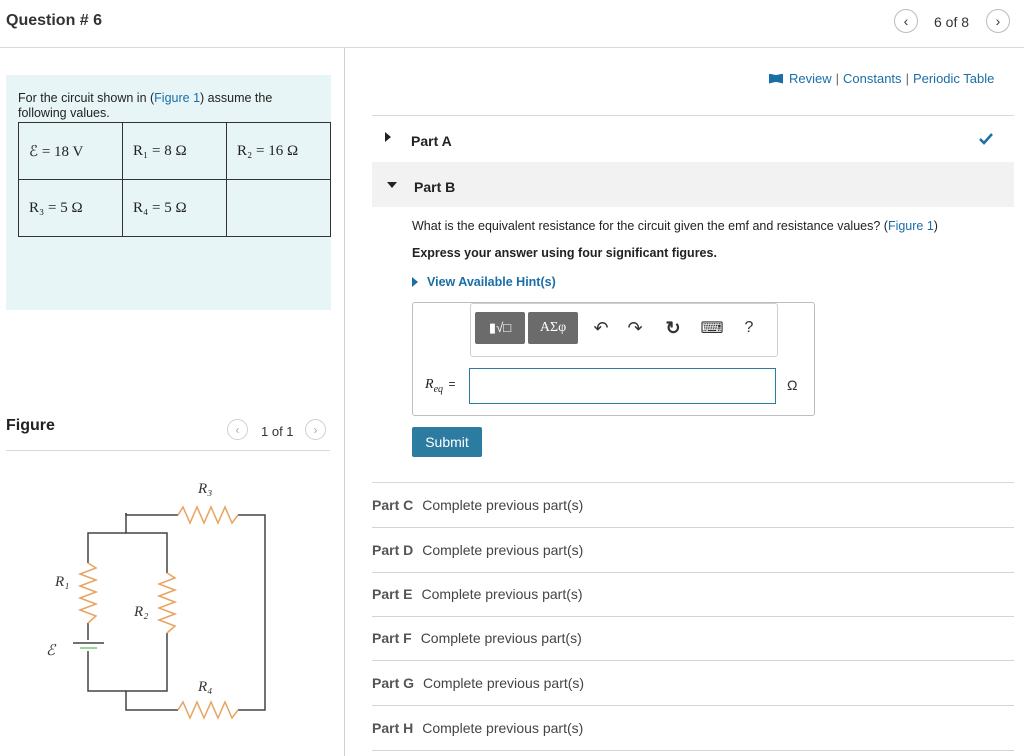  What do you see at coordinates (693, 505) in the screenshot?
I see `part-c-row: Part C Complete previous part(s)` at bounding box center [693, 505].